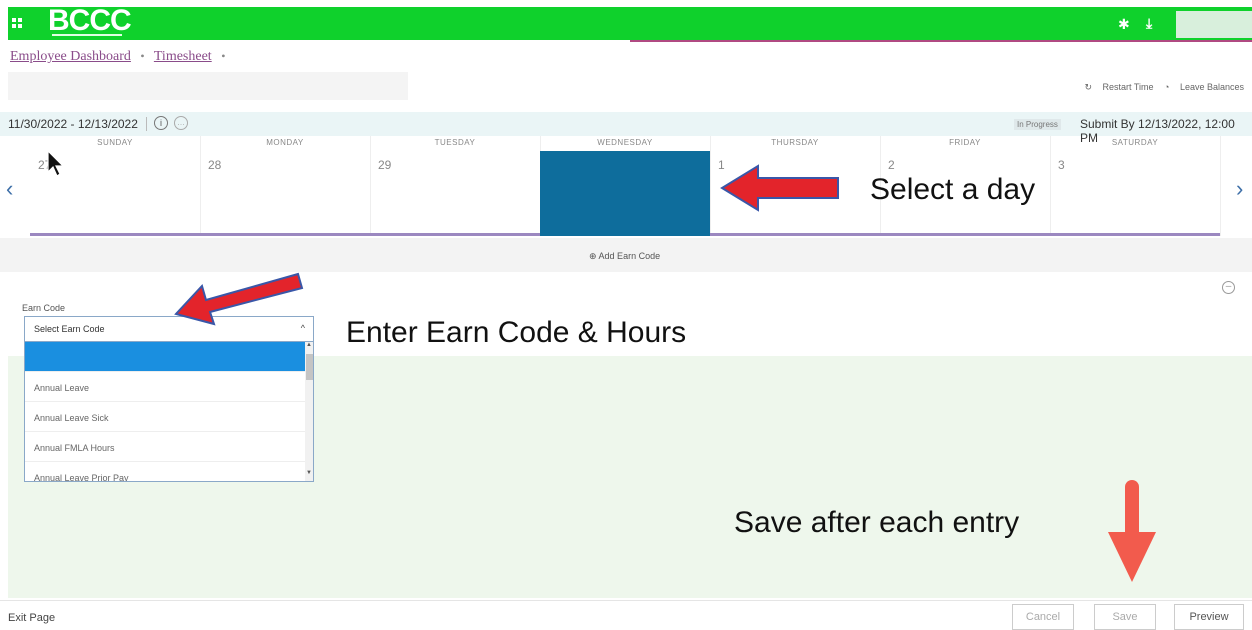 This screenshot has height=630, width=1252. What do you see at coordinates (516, 332) in the screenshot?
I see `annotation-enter-earn-code: Enter Earn Code & Hours` at bounding box center [516, 332].